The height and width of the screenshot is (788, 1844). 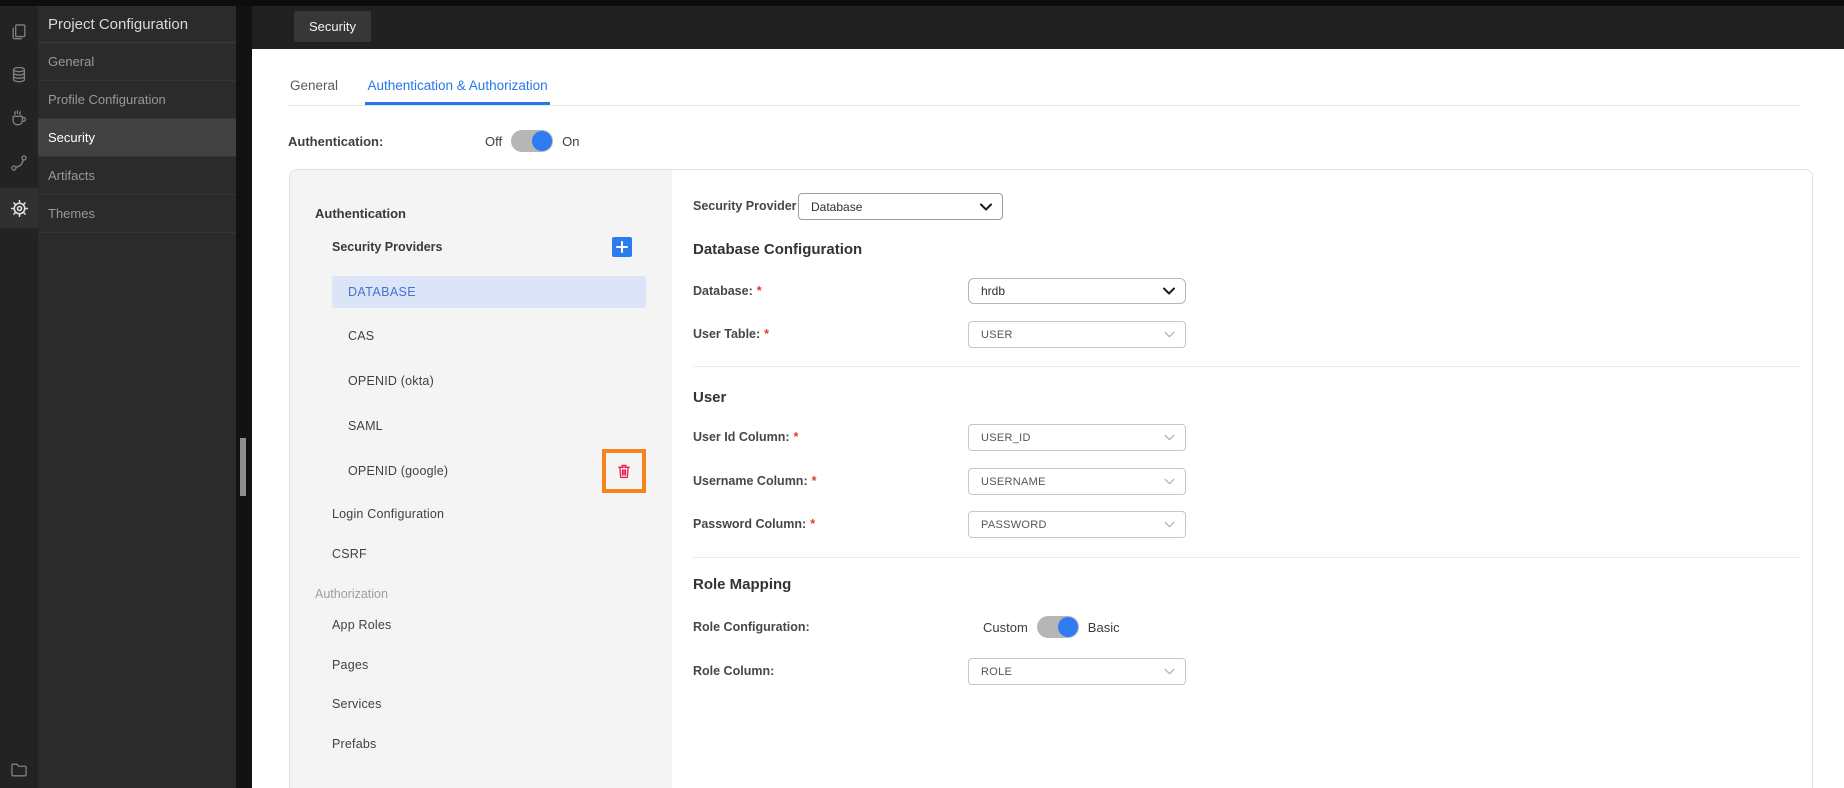 I want to click on nav-item-login-configuration: Login Configuration, so click(x=388, y=514).